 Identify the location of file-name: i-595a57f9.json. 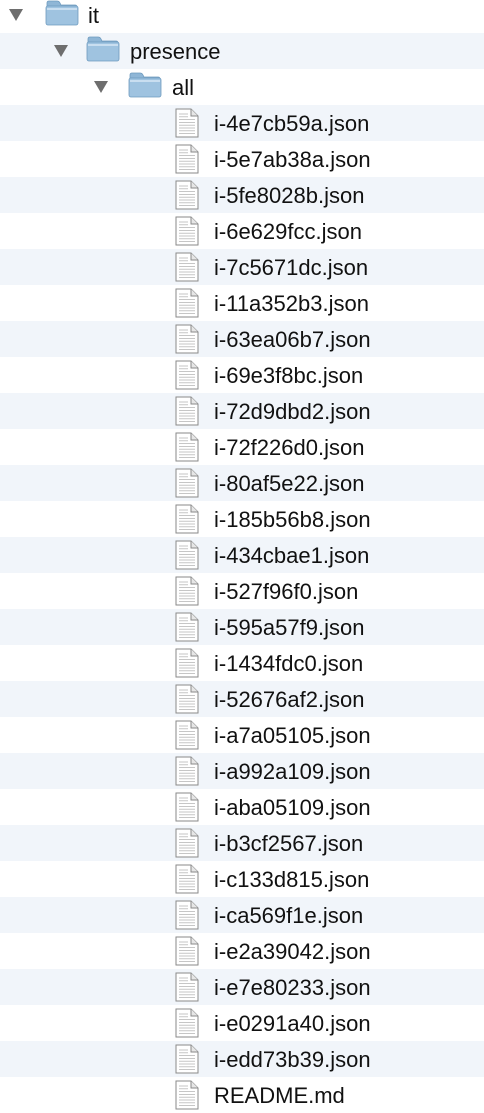
(289, 627).